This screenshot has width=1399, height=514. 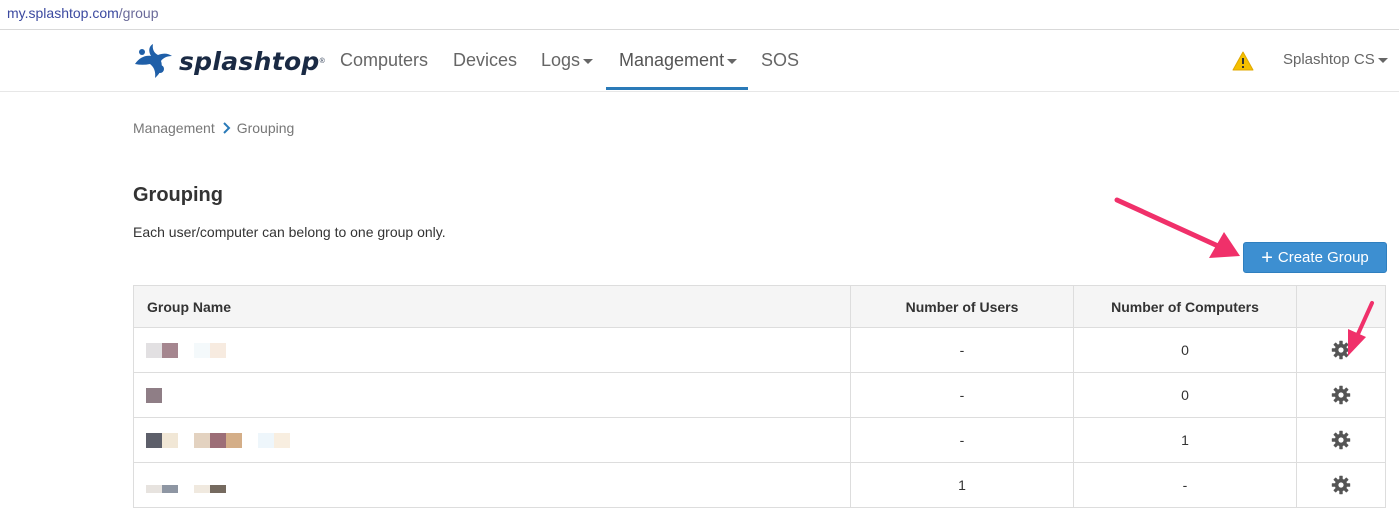 I want to click on url-host: my.splashtop.com, so click(x=63, y=13).